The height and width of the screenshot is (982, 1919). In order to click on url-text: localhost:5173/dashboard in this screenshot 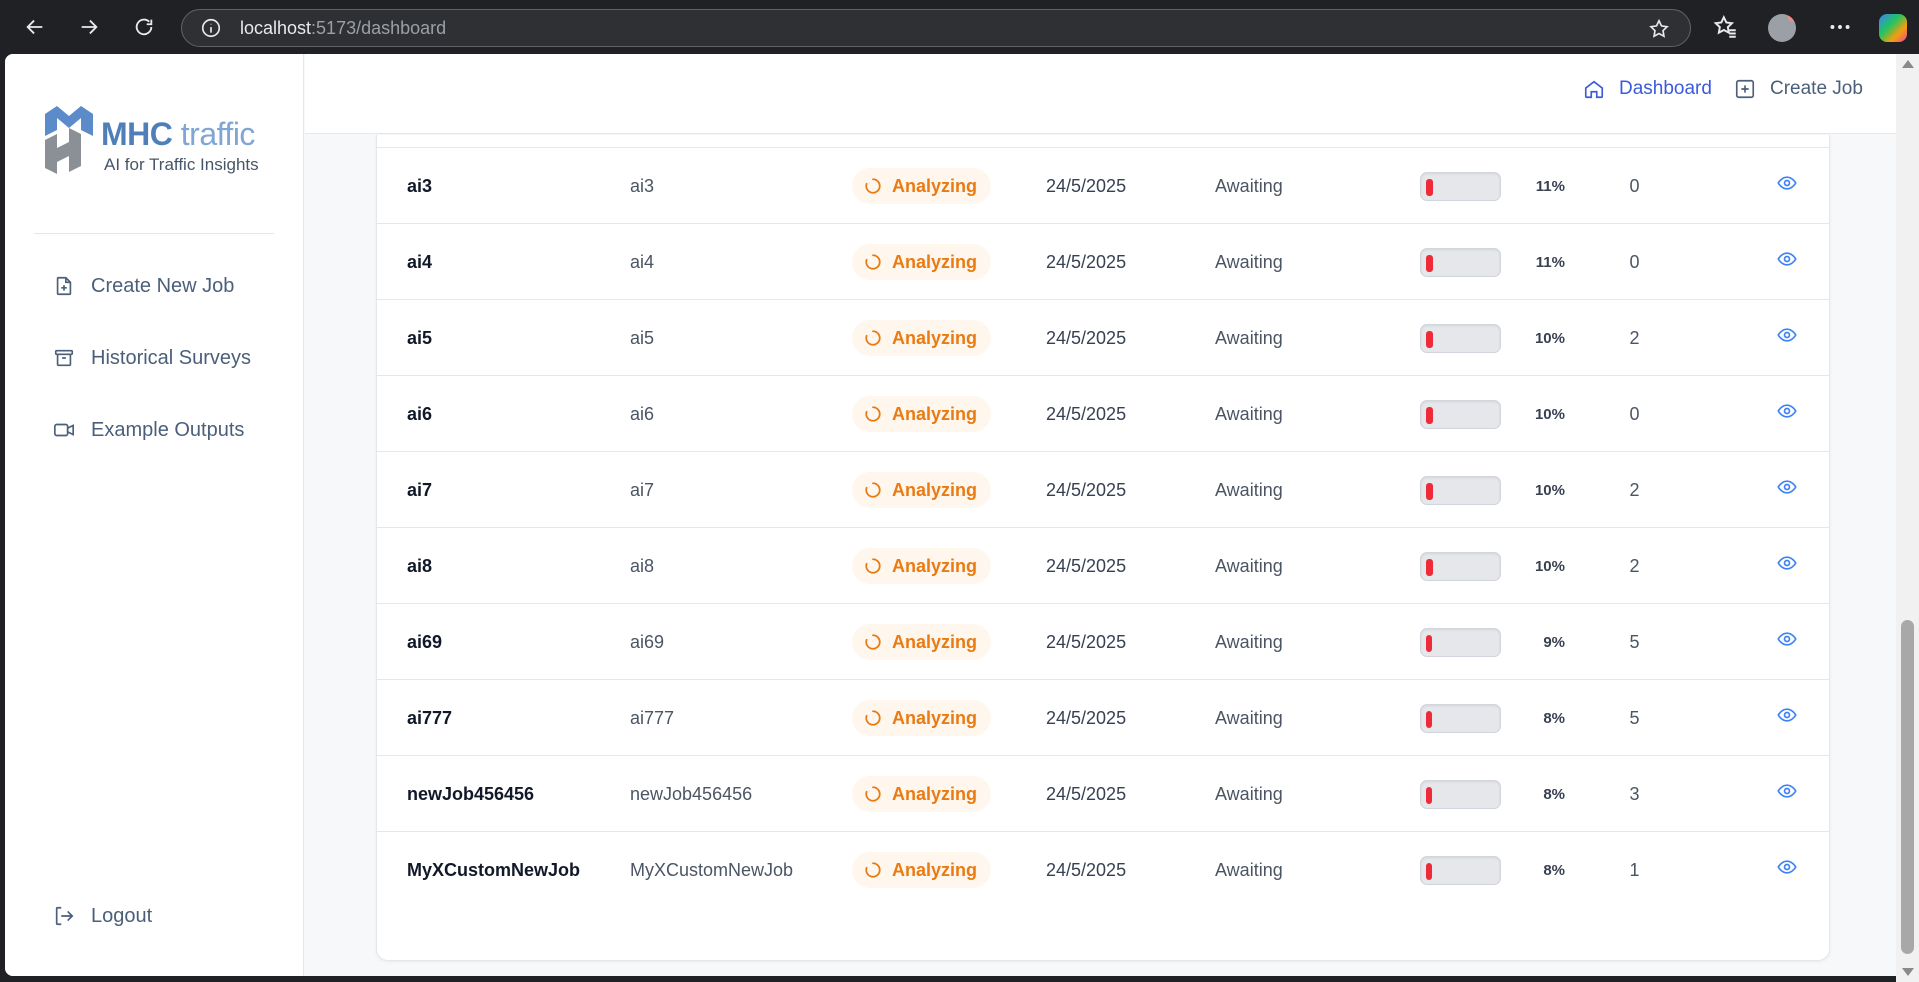, I will do `click(343, 28)`.